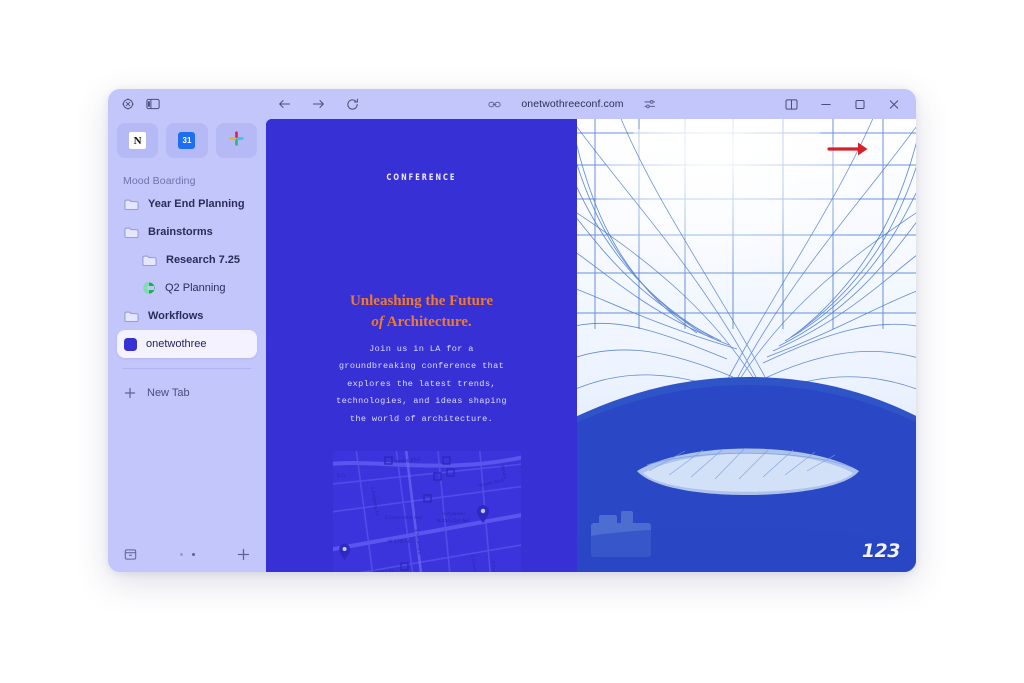  Describe the element at coordinates (168, 393) in the screenshot. I see `new-tab-label: New Tab` at that location.